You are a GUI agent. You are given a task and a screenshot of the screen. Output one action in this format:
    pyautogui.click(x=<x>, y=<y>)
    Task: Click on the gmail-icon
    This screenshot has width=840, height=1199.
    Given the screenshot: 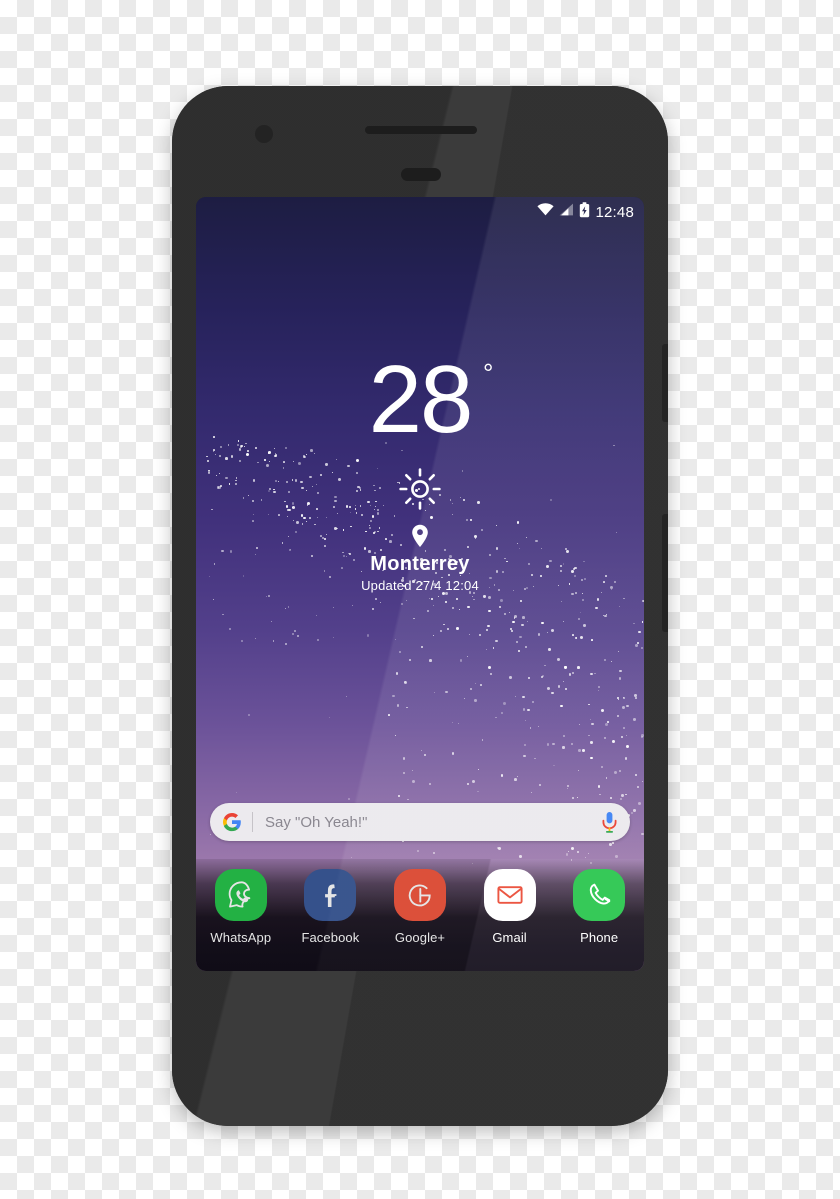 What is the action you would take?
    pyautogui.click(x=509, y=895)
    